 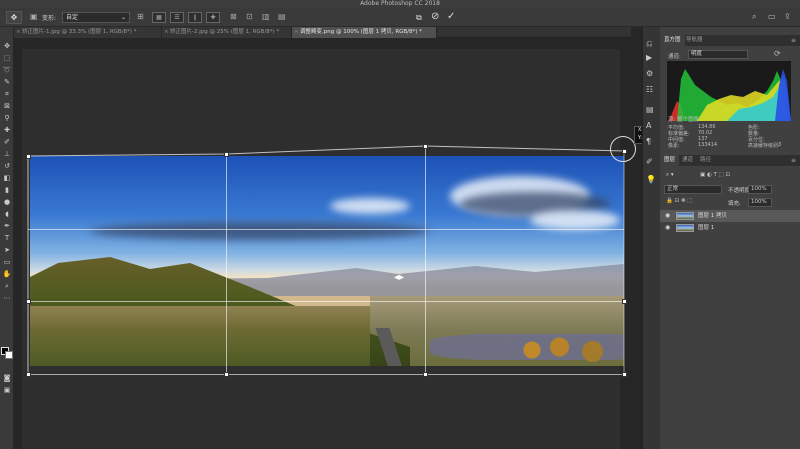 I want to click on filter-icons: ▣ ◐ T ⬚ ⊡, so click(x=715, y=175).